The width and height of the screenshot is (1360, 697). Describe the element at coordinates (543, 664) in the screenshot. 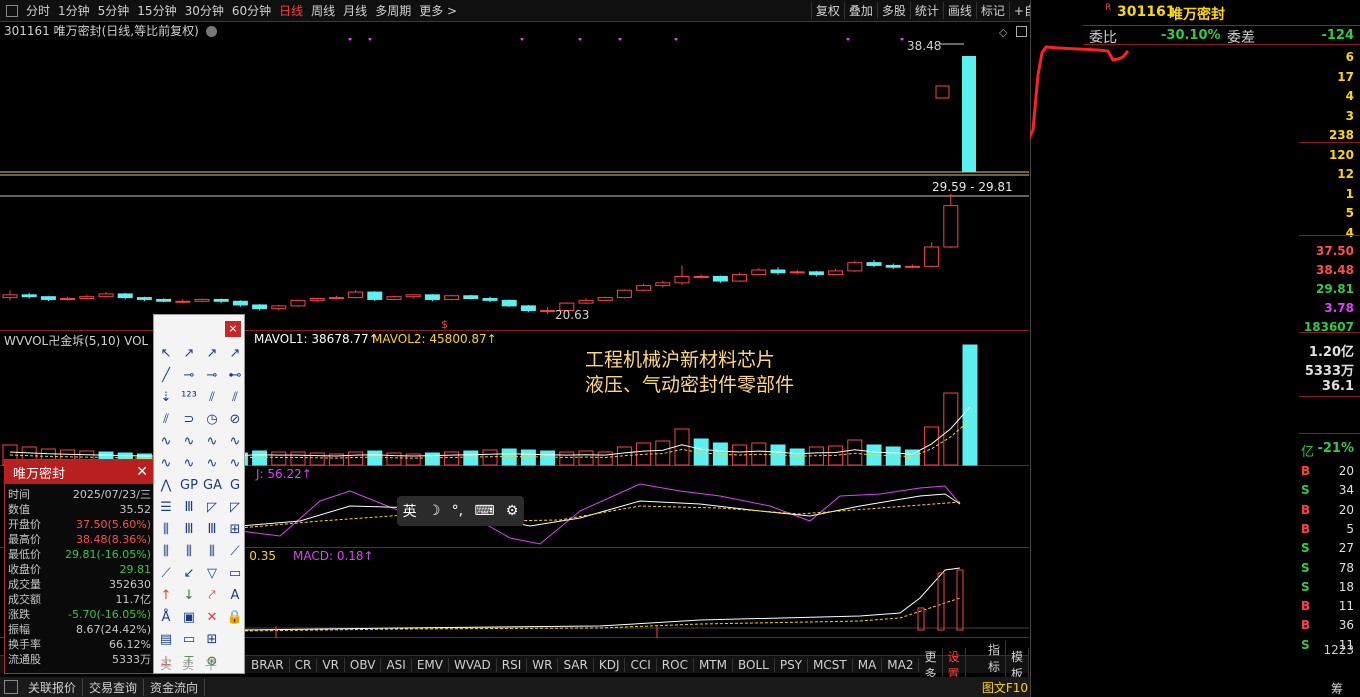

I see `indicator-tab: WR` at that location.